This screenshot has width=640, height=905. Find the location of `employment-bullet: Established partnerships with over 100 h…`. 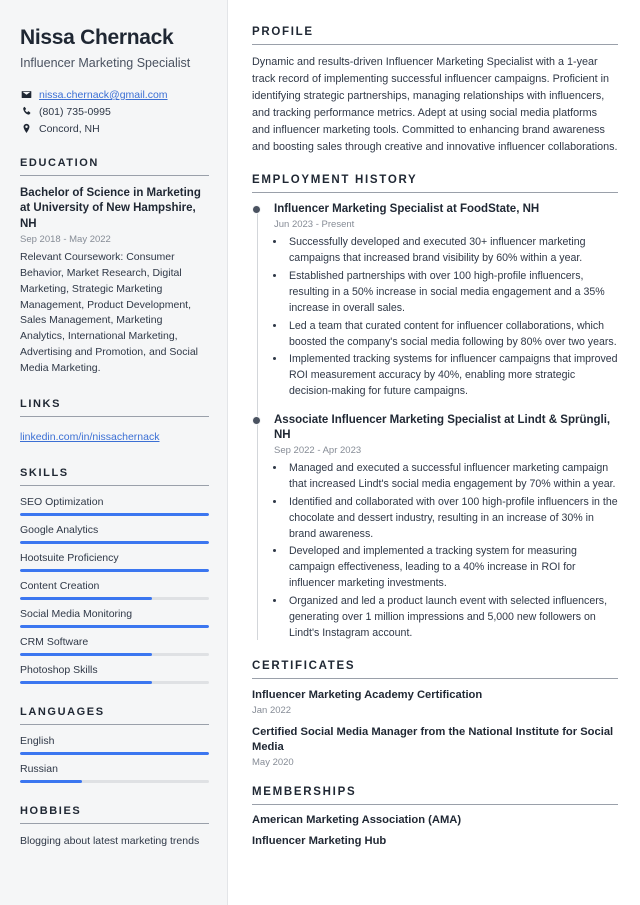

employment-bullet: Established partnerships with over 100 h… is located at coordinates (452, 293).